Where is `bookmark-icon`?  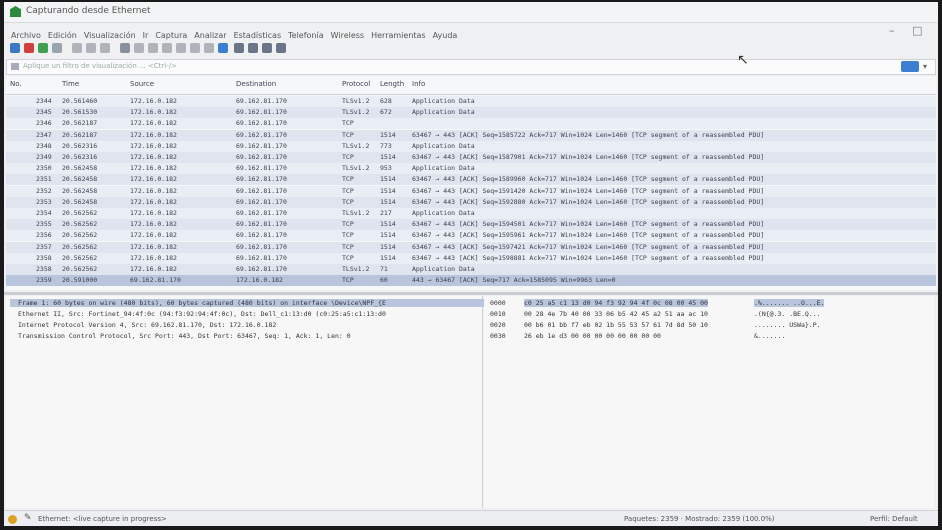 bookmark-icon is located at coordinates (15, 66).